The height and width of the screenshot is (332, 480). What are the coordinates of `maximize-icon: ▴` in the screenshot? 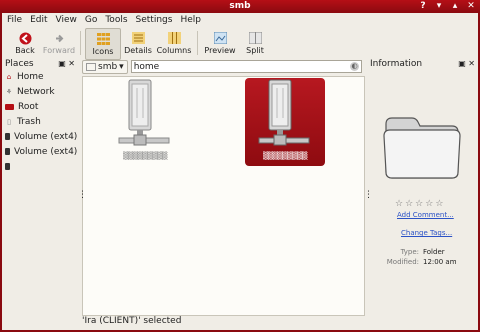 It's located at (455, 6).